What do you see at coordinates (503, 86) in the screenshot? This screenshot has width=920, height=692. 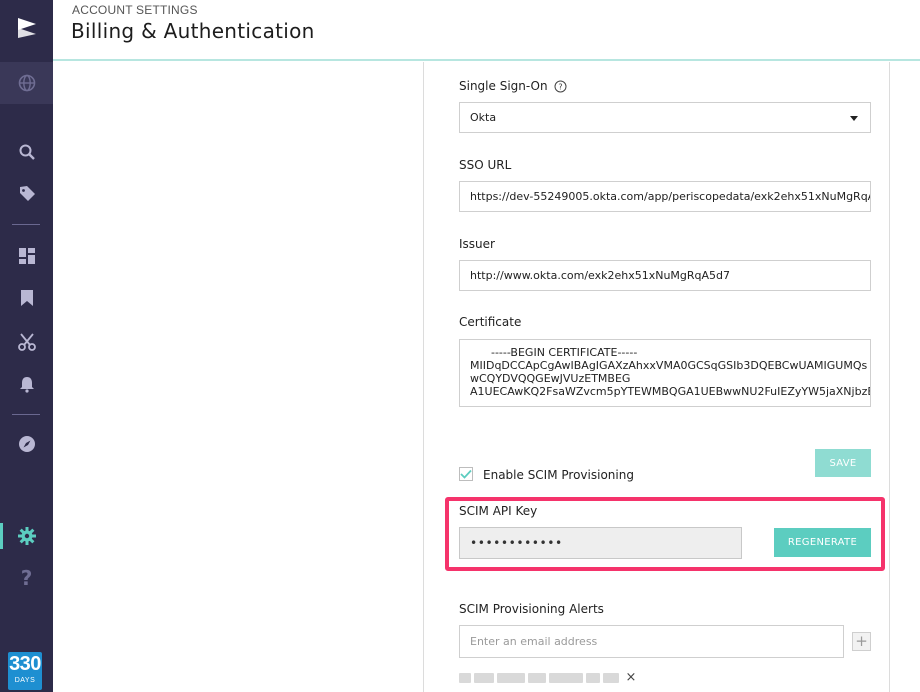 I see `sso-label: Single Sign-On` at bounding box center [503, 86].